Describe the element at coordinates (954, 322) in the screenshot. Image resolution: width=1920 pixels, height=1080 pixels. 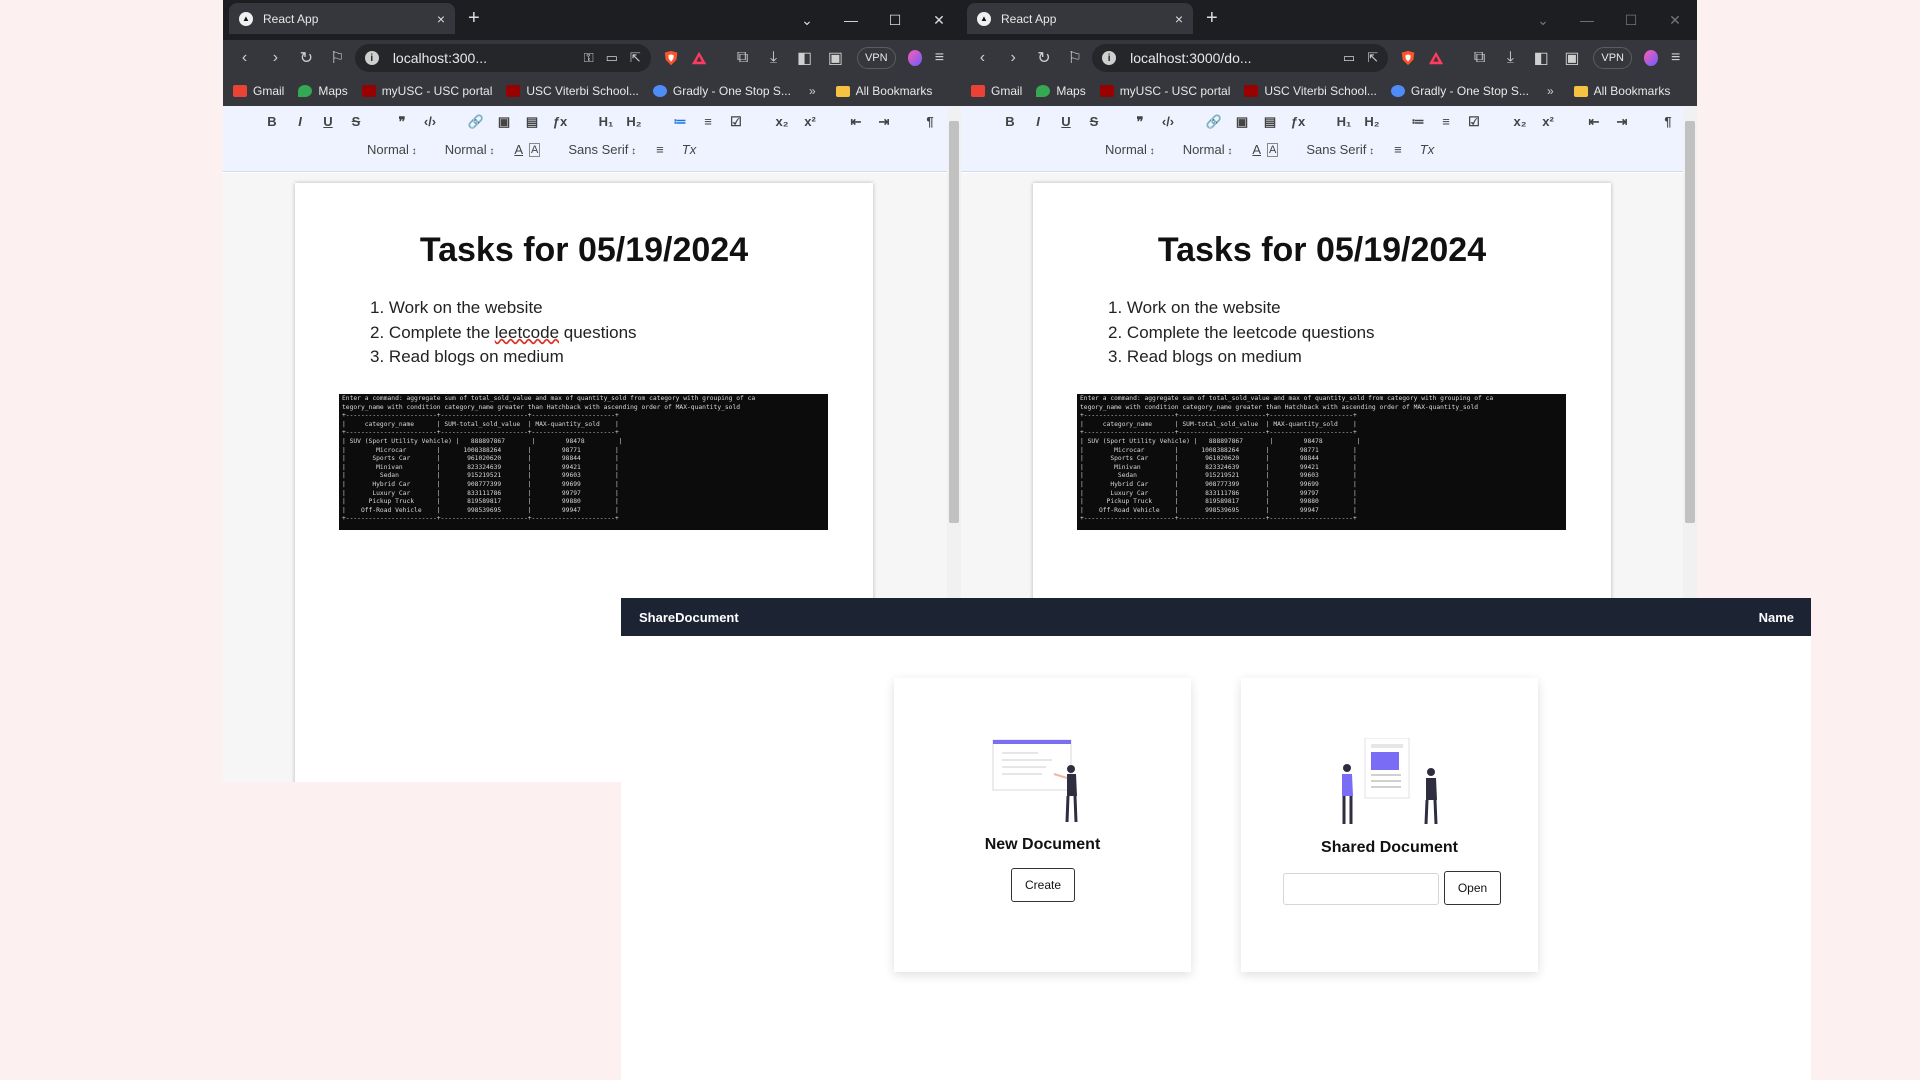
I see `scrollbar-thumb` at that location.